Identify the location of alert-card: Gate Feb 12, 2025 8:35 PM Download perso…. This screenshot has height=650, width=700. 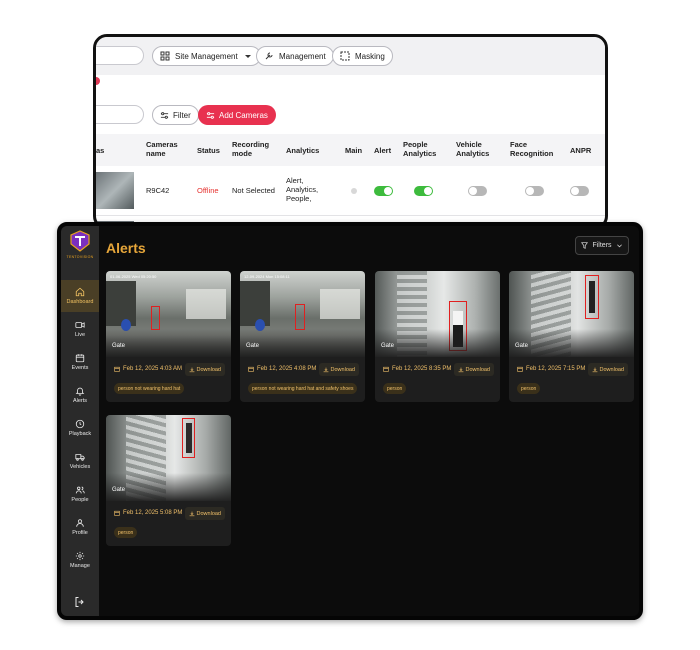
(437, 336).